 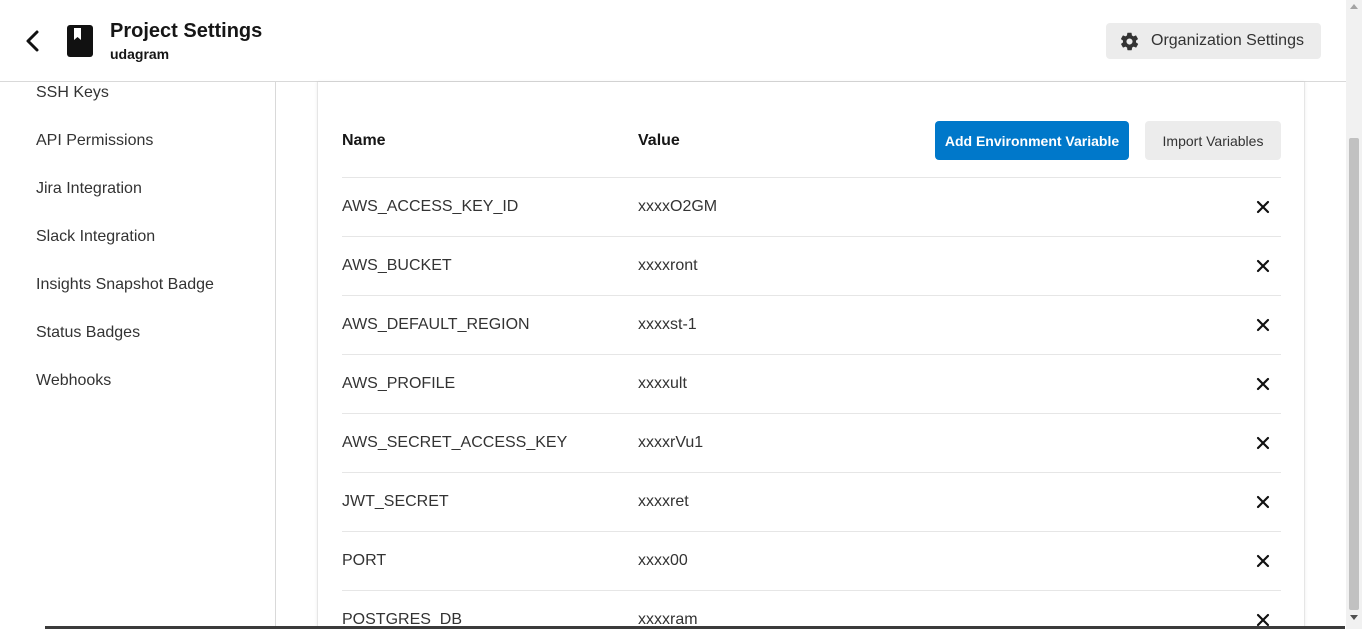 What do you see at coordinates (89, 189) in the screenshot?
I see `sidebar-item-jira-integration: Jira Integration` at bounding box center [89, 189].